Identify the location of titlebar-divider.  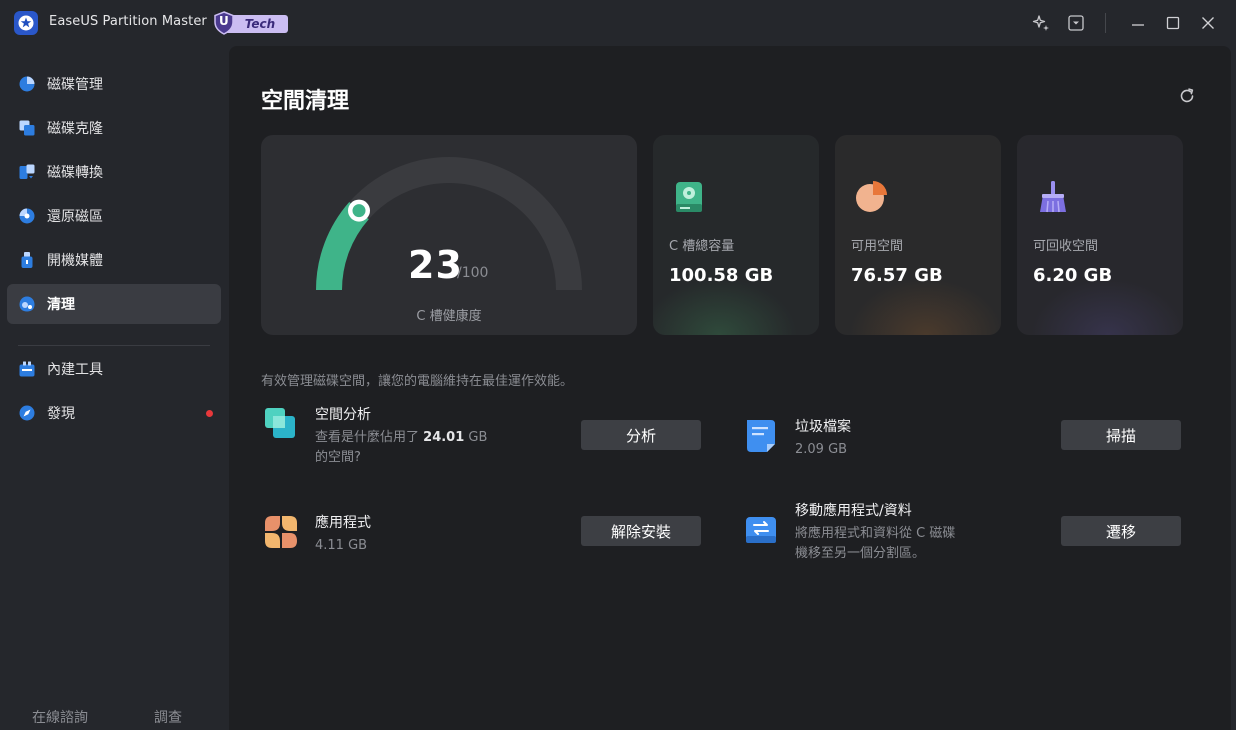
(1105, 23).